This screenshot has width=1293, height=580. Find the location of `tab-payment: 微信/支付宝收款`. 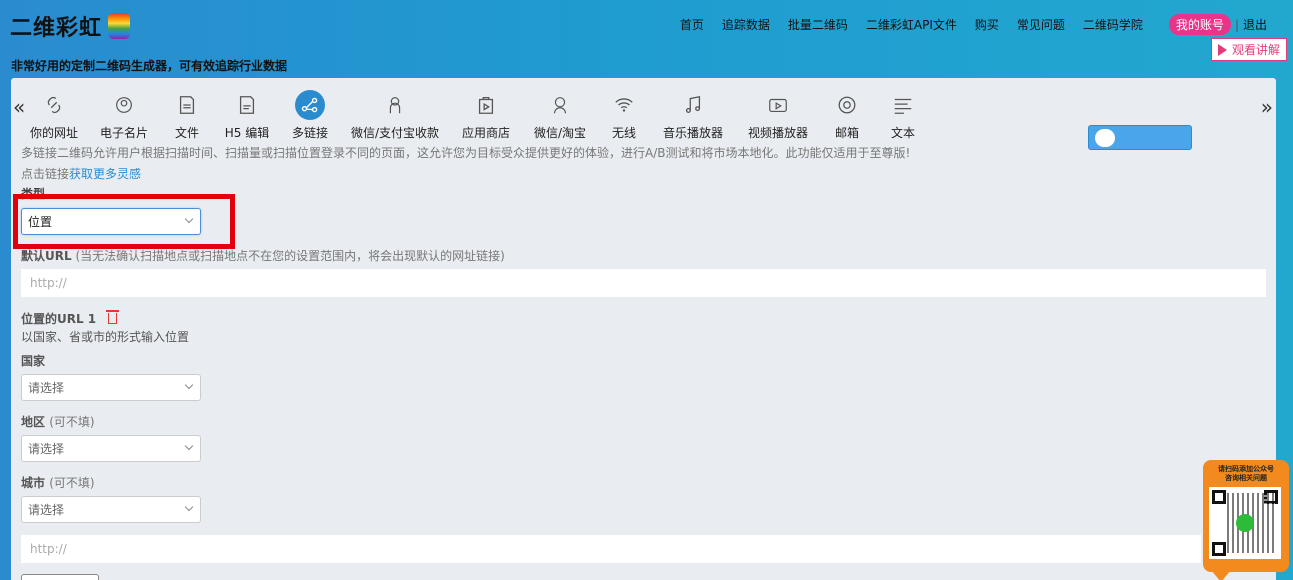

tab-payment: 微信/支付宝收款 is located at coordinates (395, 115).